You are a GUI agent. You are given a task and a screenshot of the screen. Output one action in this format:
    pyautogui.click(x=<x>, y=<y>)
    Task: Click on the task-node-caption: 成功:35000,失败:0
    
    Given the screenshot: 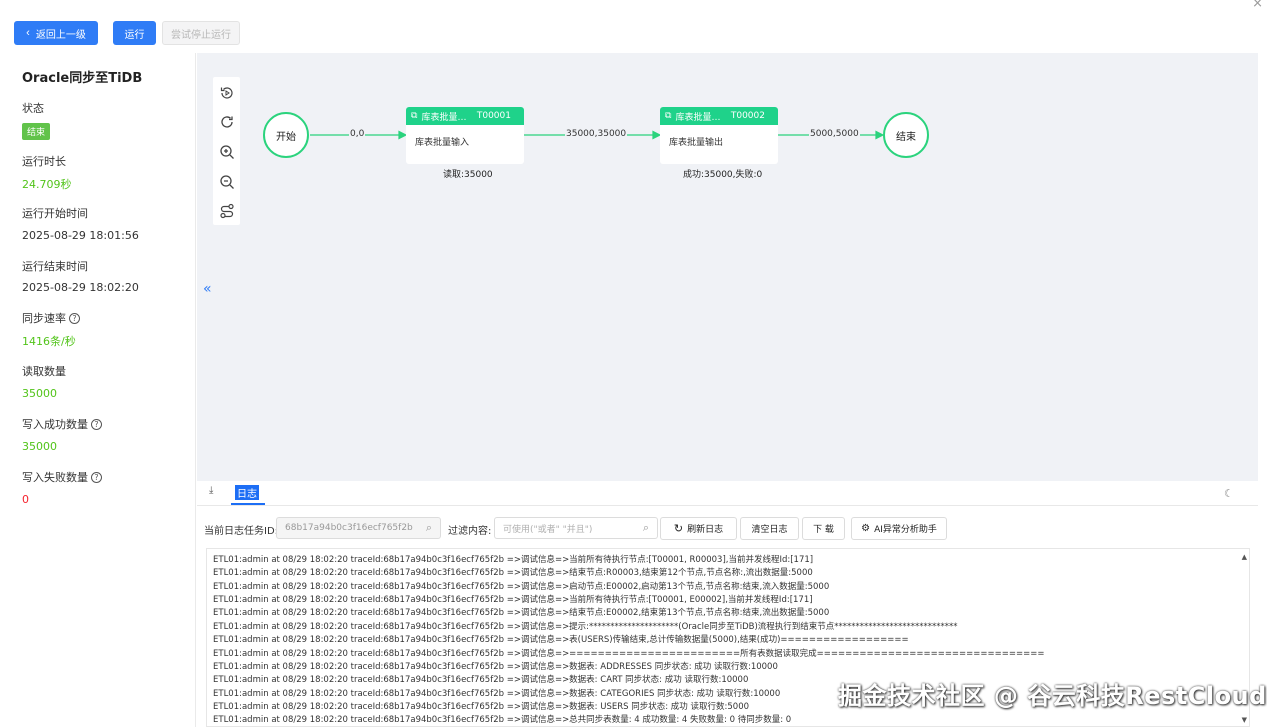 What is the action you would take?
    pyautogui.click(x=723, y=175)
    